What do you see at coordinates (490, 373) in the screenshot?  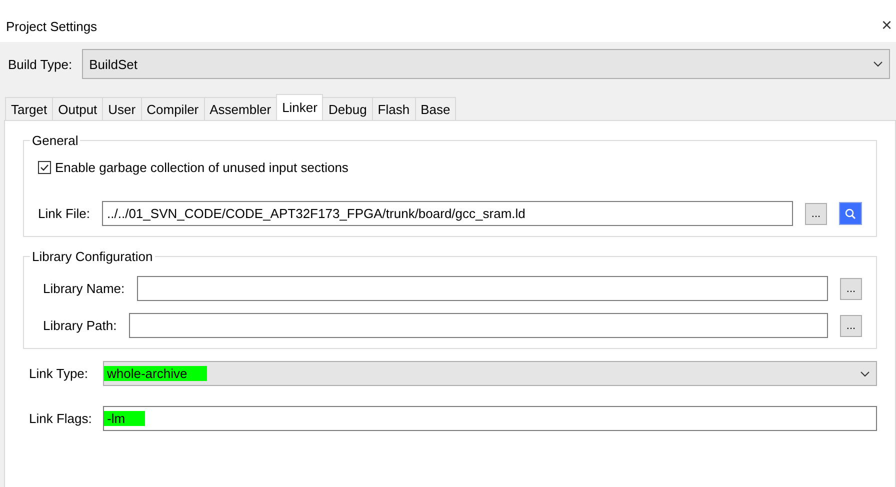 I see `link-type-dropdown: whole-archive` at bounding box center [490, 373].